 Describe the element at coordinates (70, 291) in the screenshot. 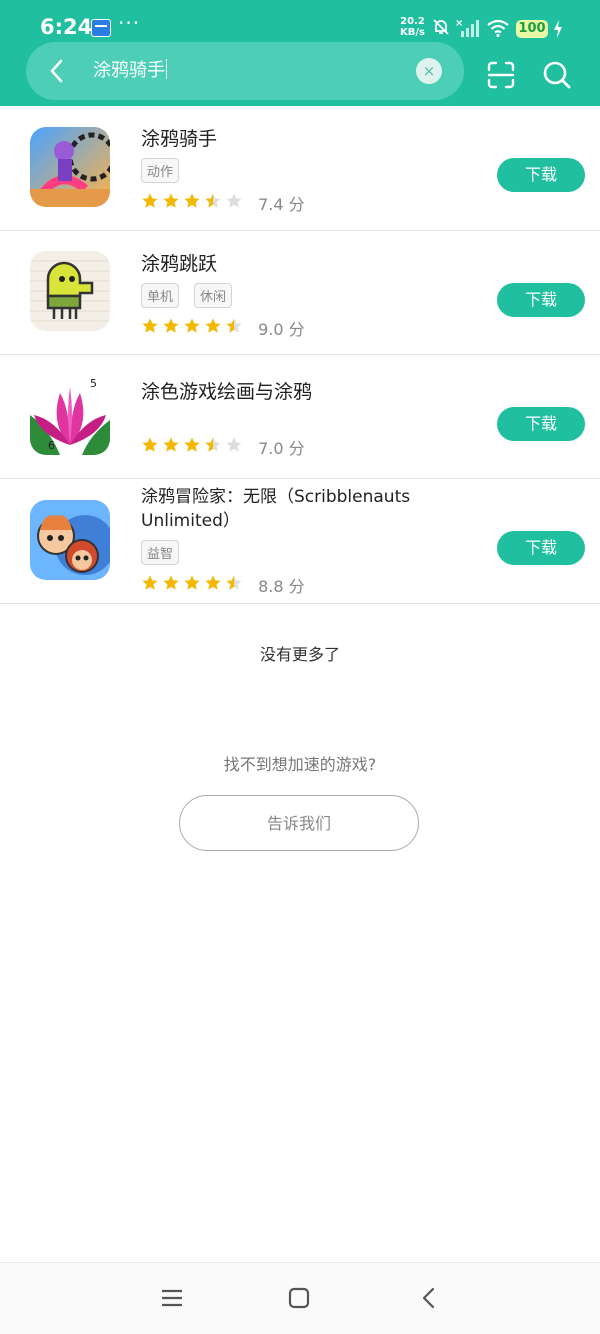

I see `app-icon-doodle-jump` at that location.